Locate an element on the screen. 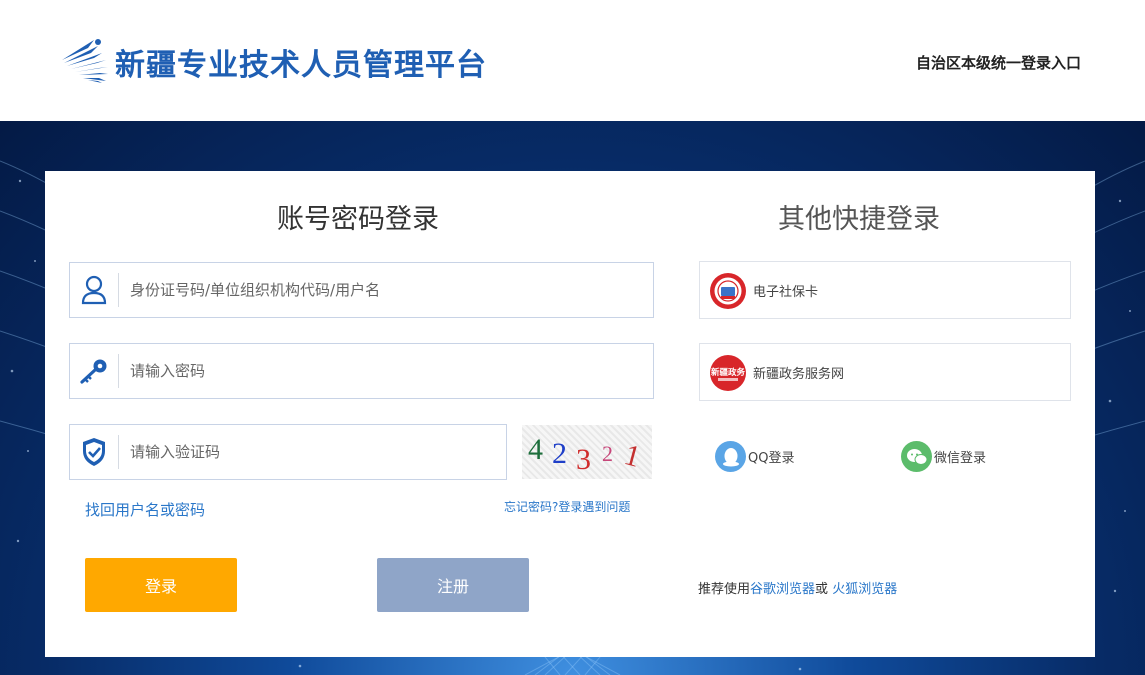  login-button: 登录 is located at coordinates (161, 585).